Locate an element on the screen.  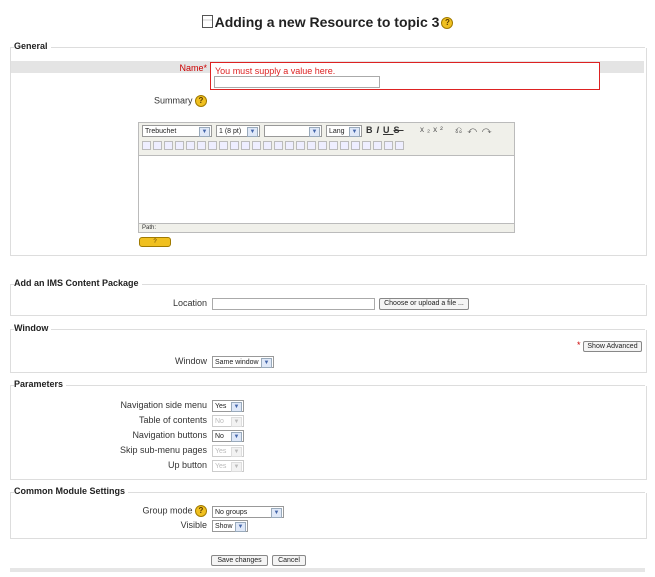
outdent-icon is located at coordinates (234, 146).